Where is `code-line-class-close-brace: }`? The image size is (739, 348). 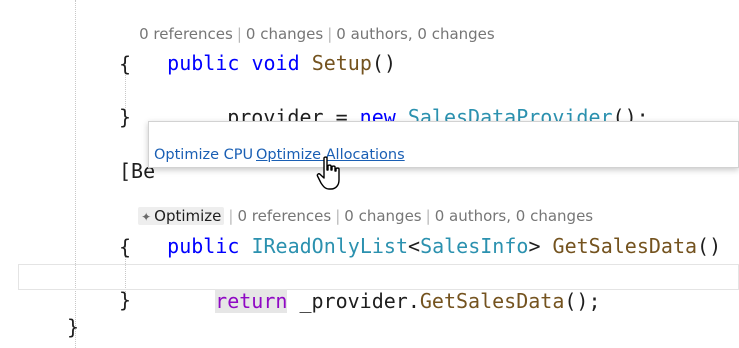 code-line-class-close-brace: } is located at coordinates (73, 327).